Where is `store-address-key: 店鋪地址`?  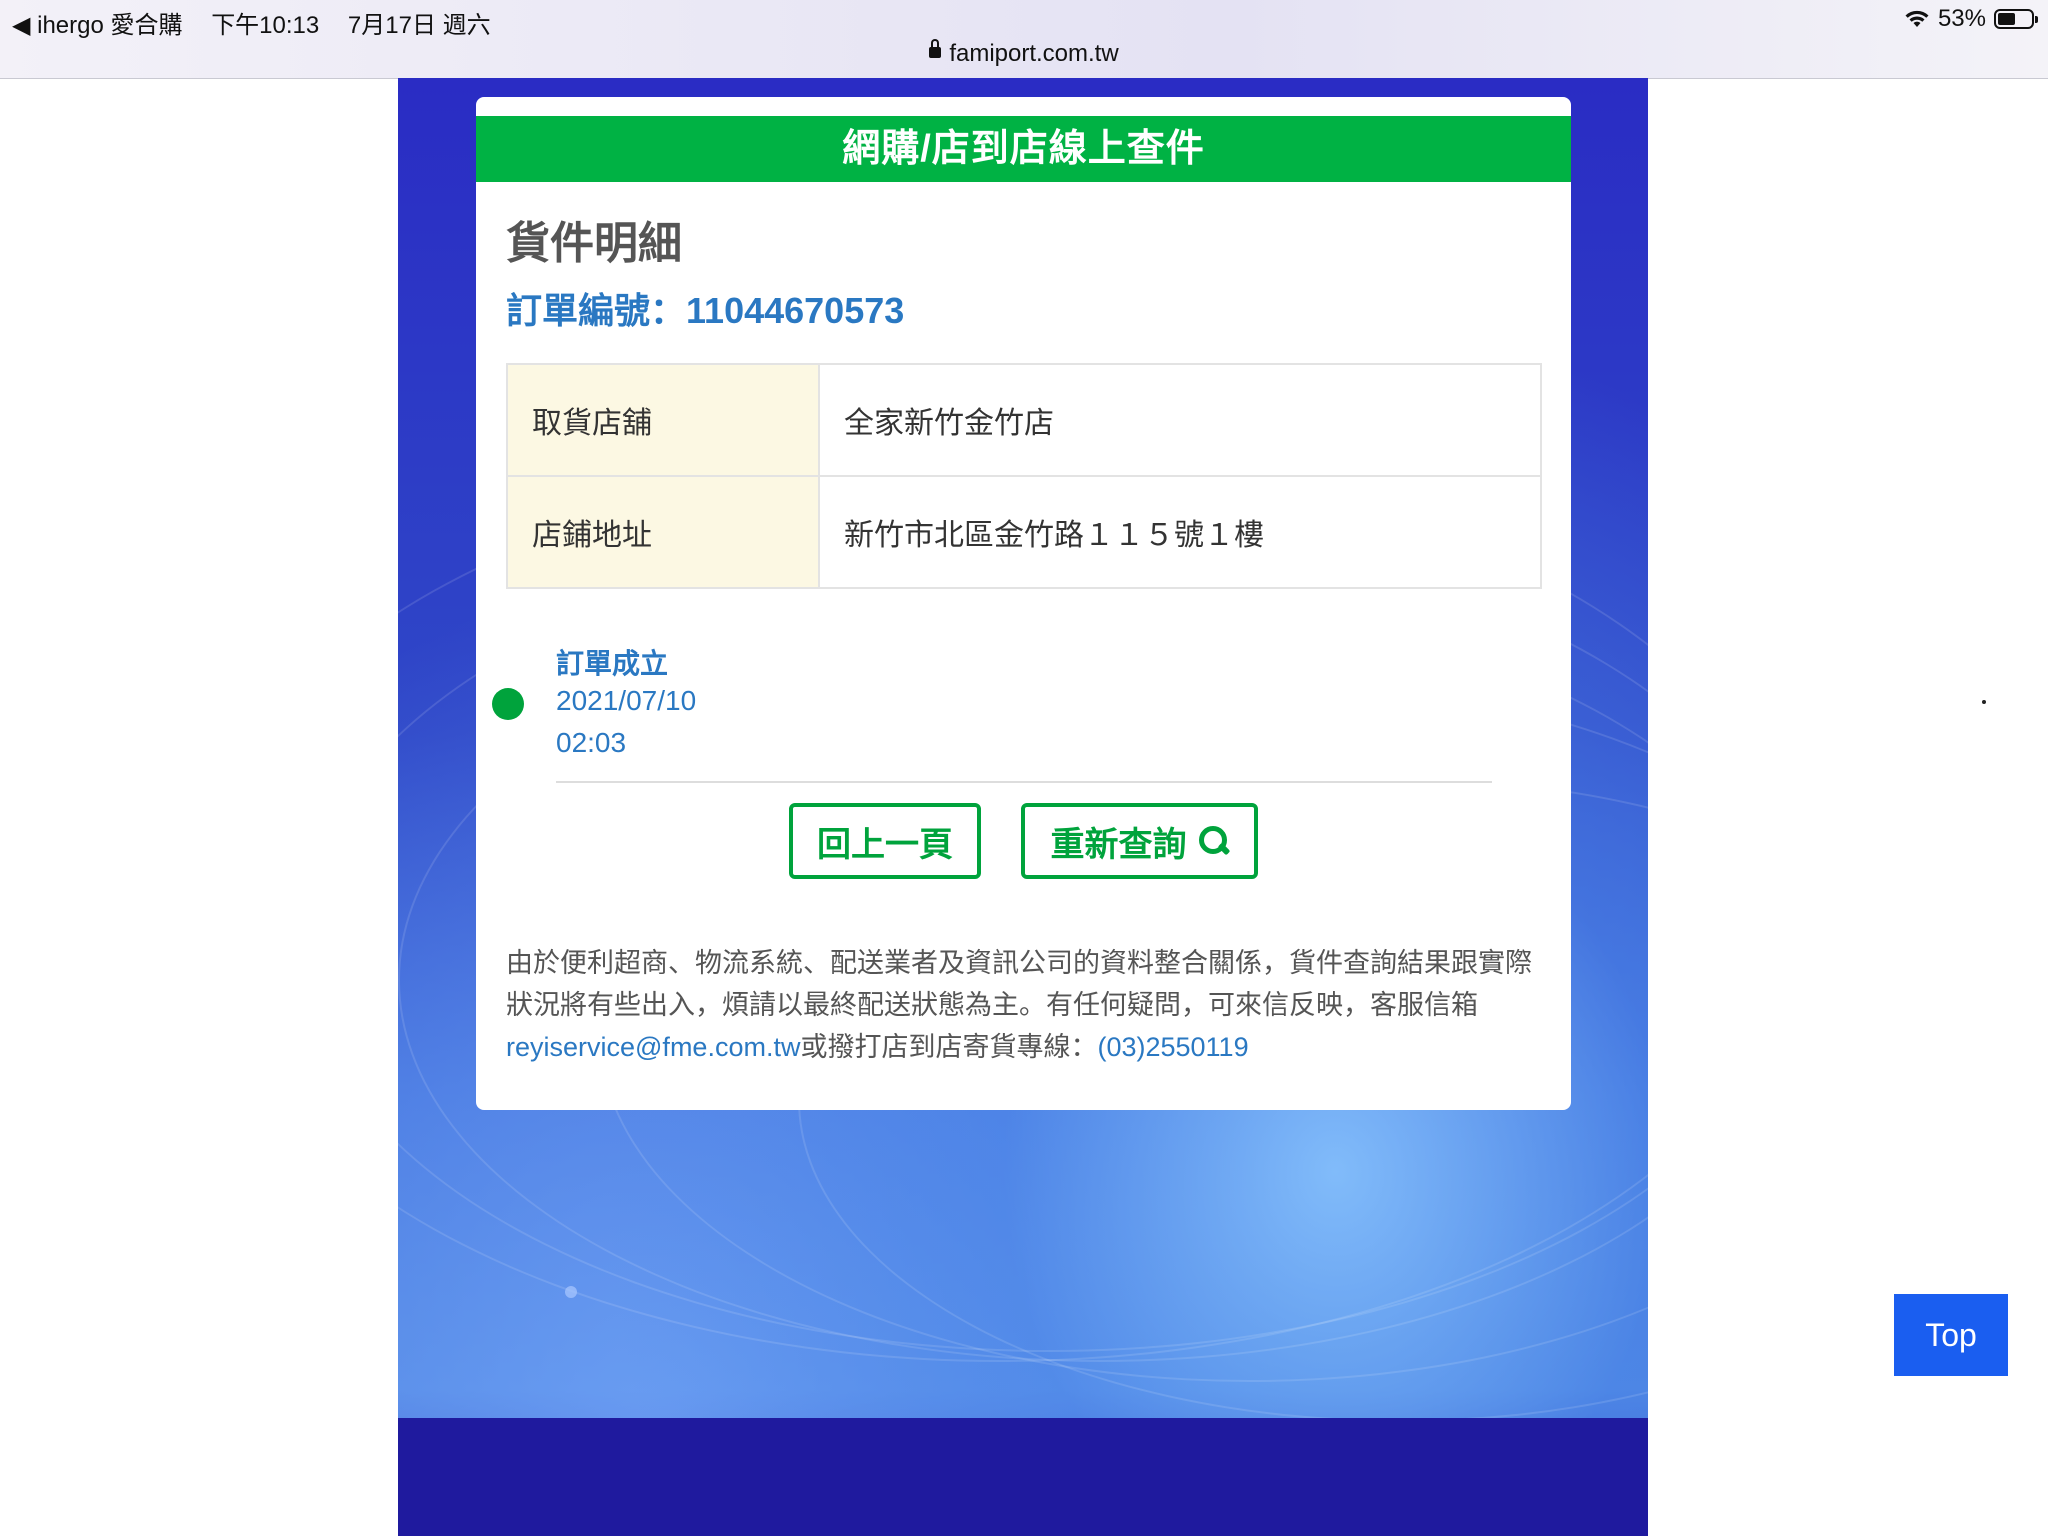 store-address-key: 店鋪地址 is located at coordinates (663, 532).